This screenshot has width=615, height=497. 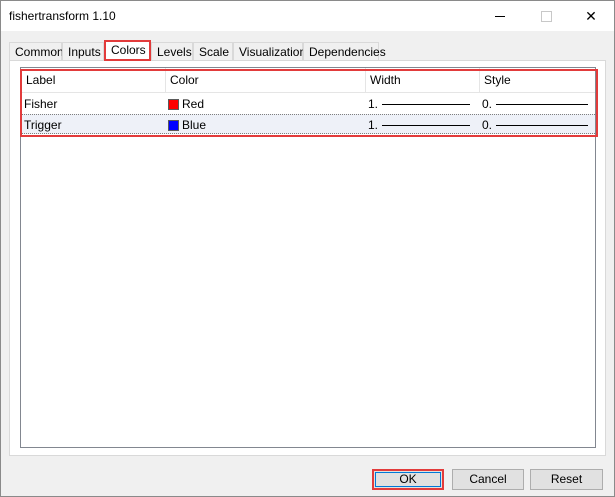 I want to click on close-button: ✕, so click(x=591, y=16).